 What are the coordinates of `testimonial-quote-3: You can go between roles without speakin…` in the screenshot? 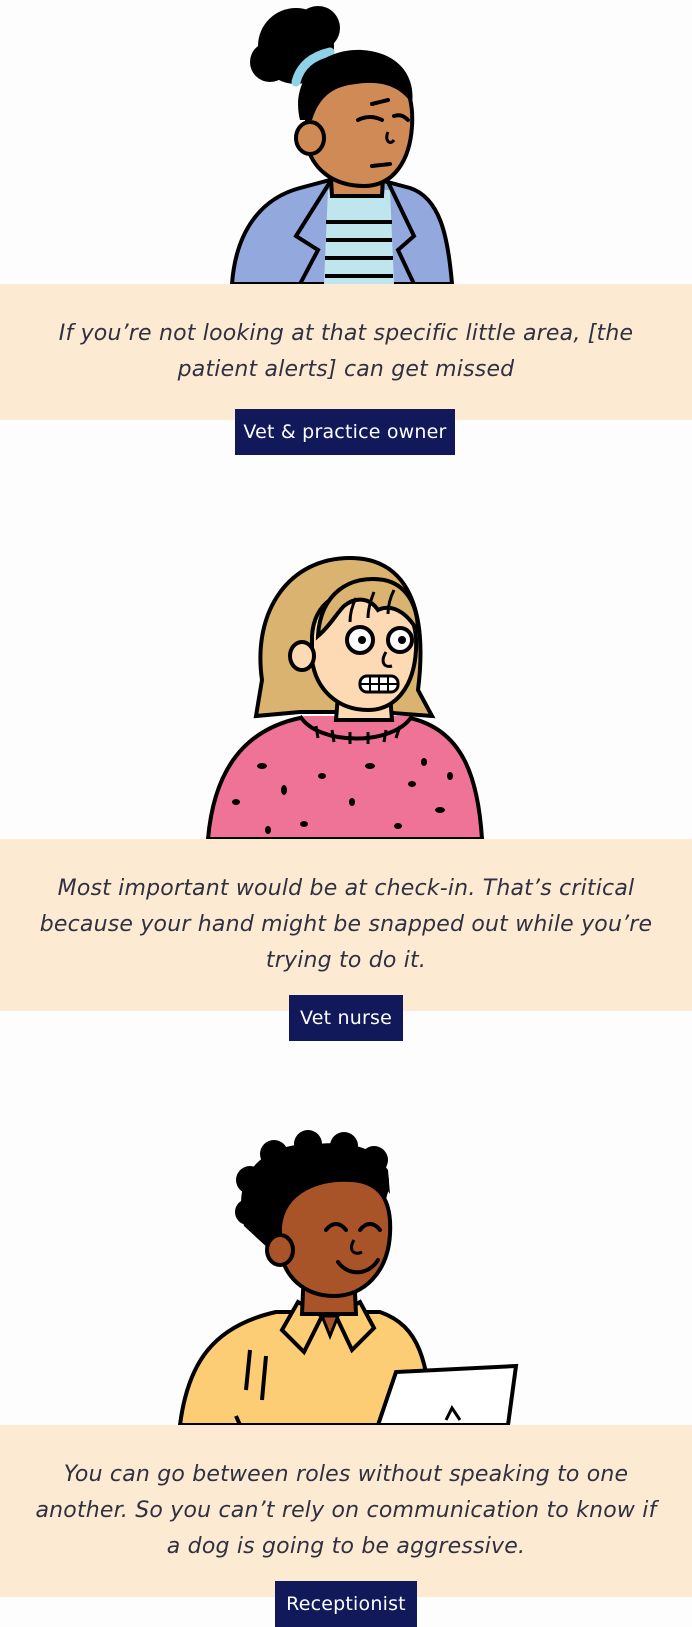 It's located at (346, 1510).